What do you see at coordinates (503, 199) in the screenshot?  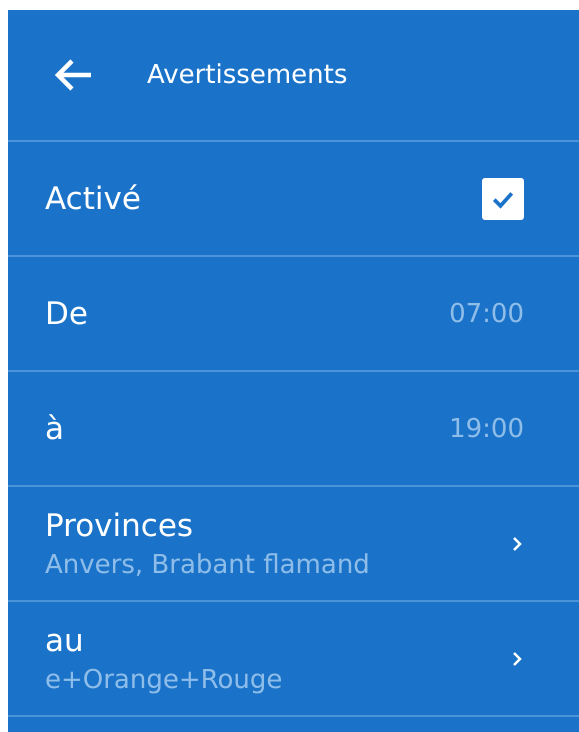 I see `checkbox` at bounding box center [503, 199].